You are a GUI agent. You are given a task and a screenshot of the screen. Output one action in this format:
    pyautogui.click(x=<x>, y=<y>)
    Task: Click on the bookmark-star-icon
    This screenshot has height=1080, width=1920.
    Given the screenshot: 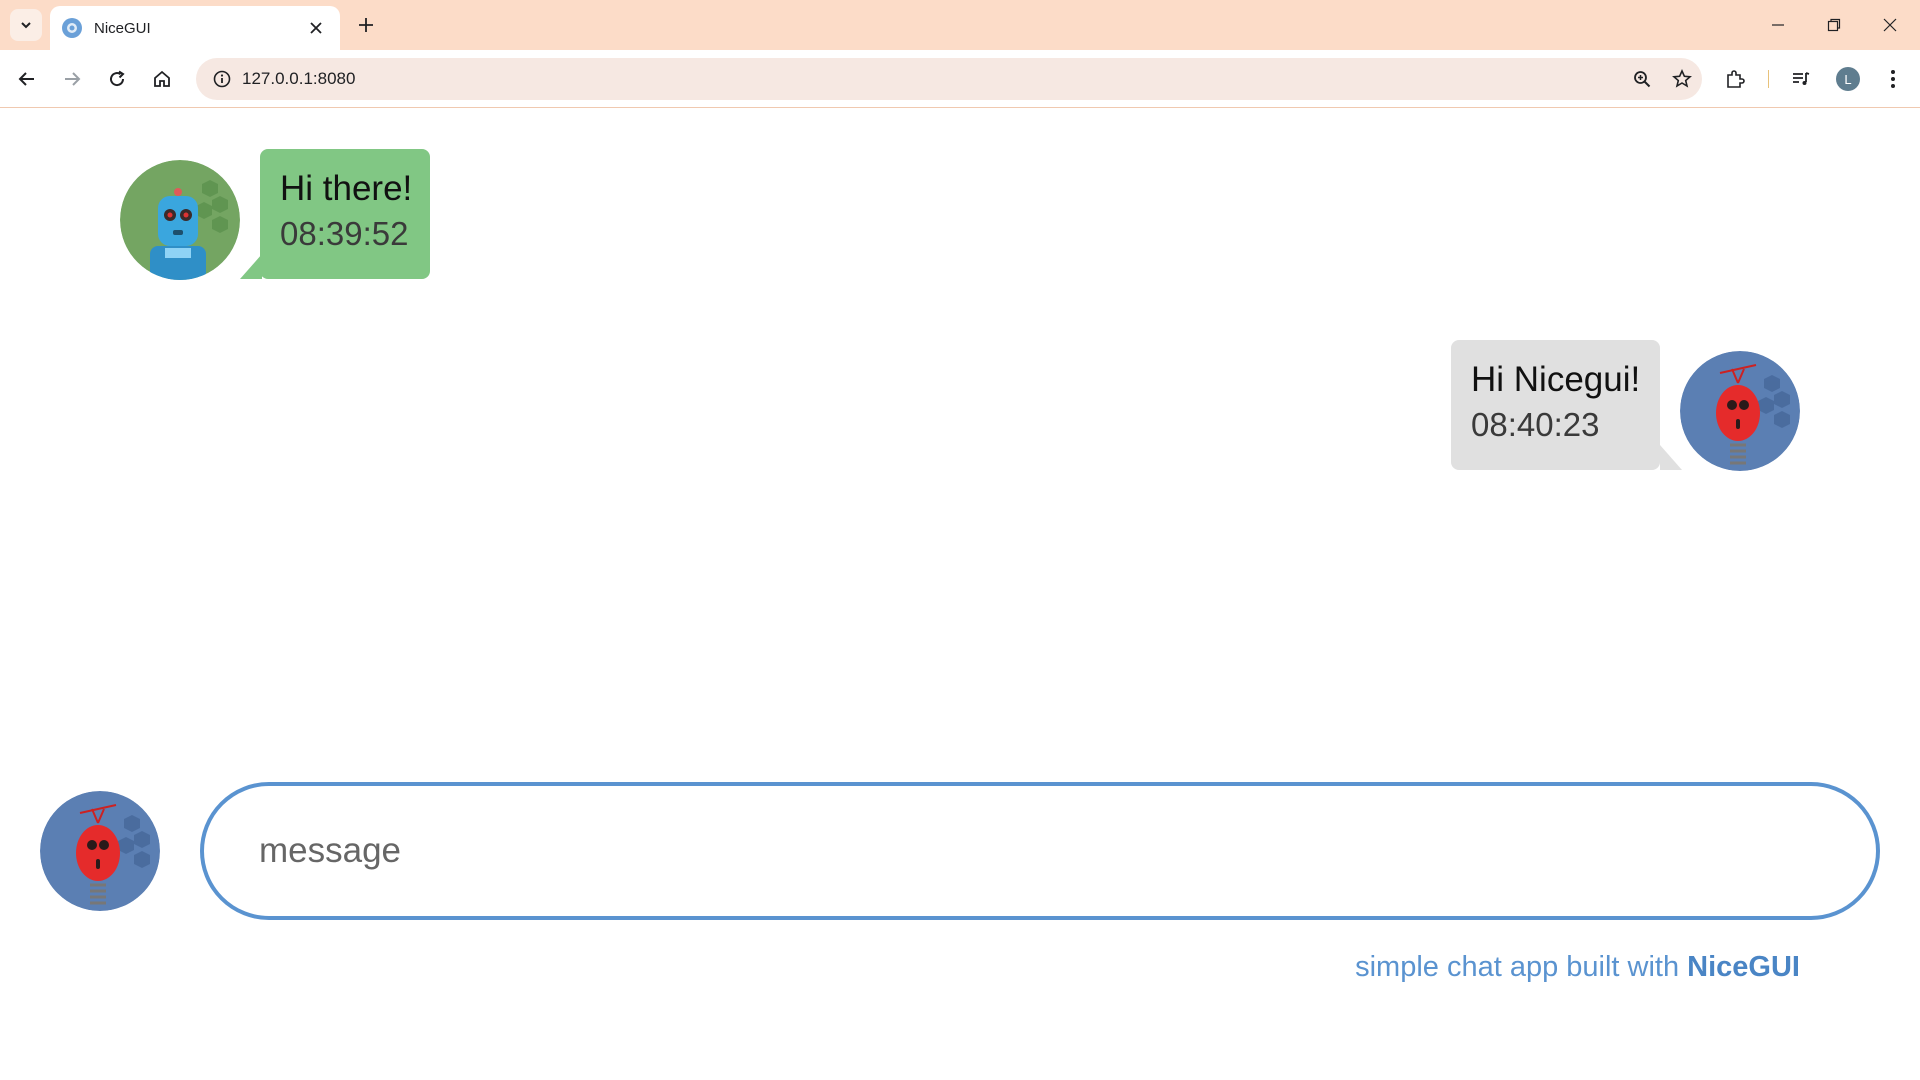 What is the action you would take?
    pyautogui.click(x=1682, y=79)
    